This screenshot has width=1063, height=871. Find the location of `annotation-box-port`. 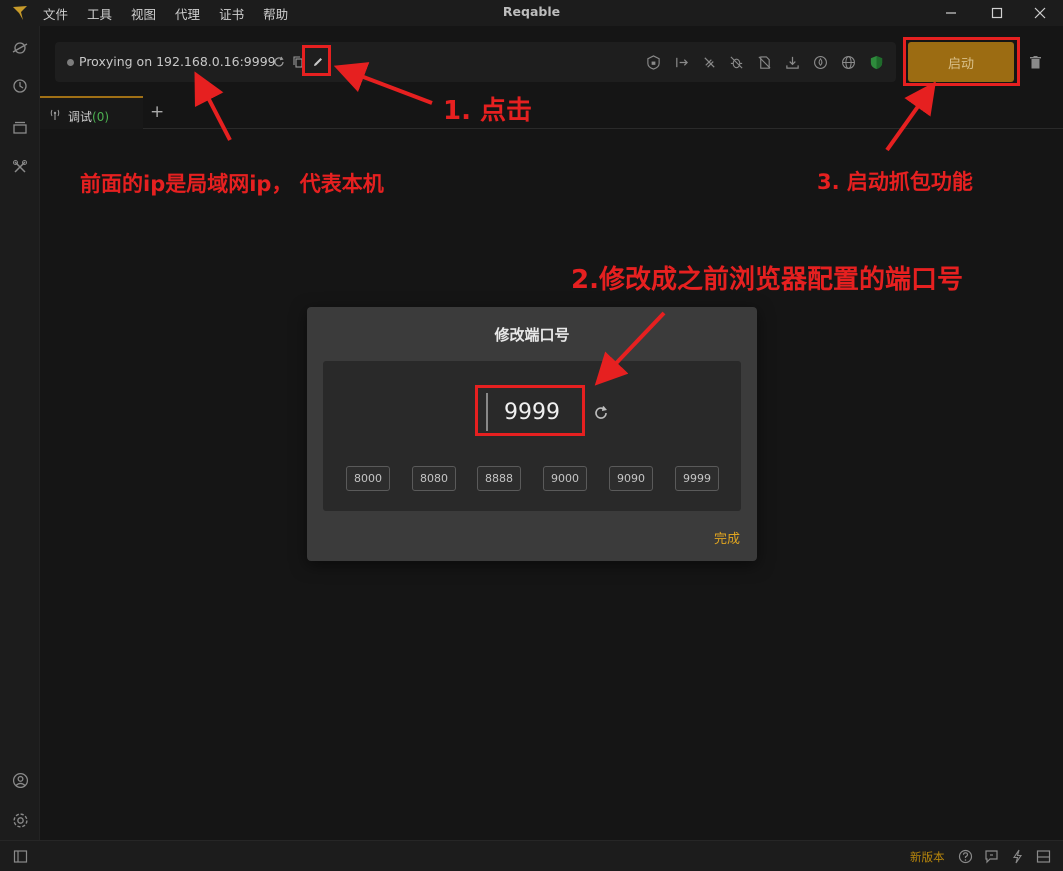

annotation-box-port is located at coordinates (530, 410).